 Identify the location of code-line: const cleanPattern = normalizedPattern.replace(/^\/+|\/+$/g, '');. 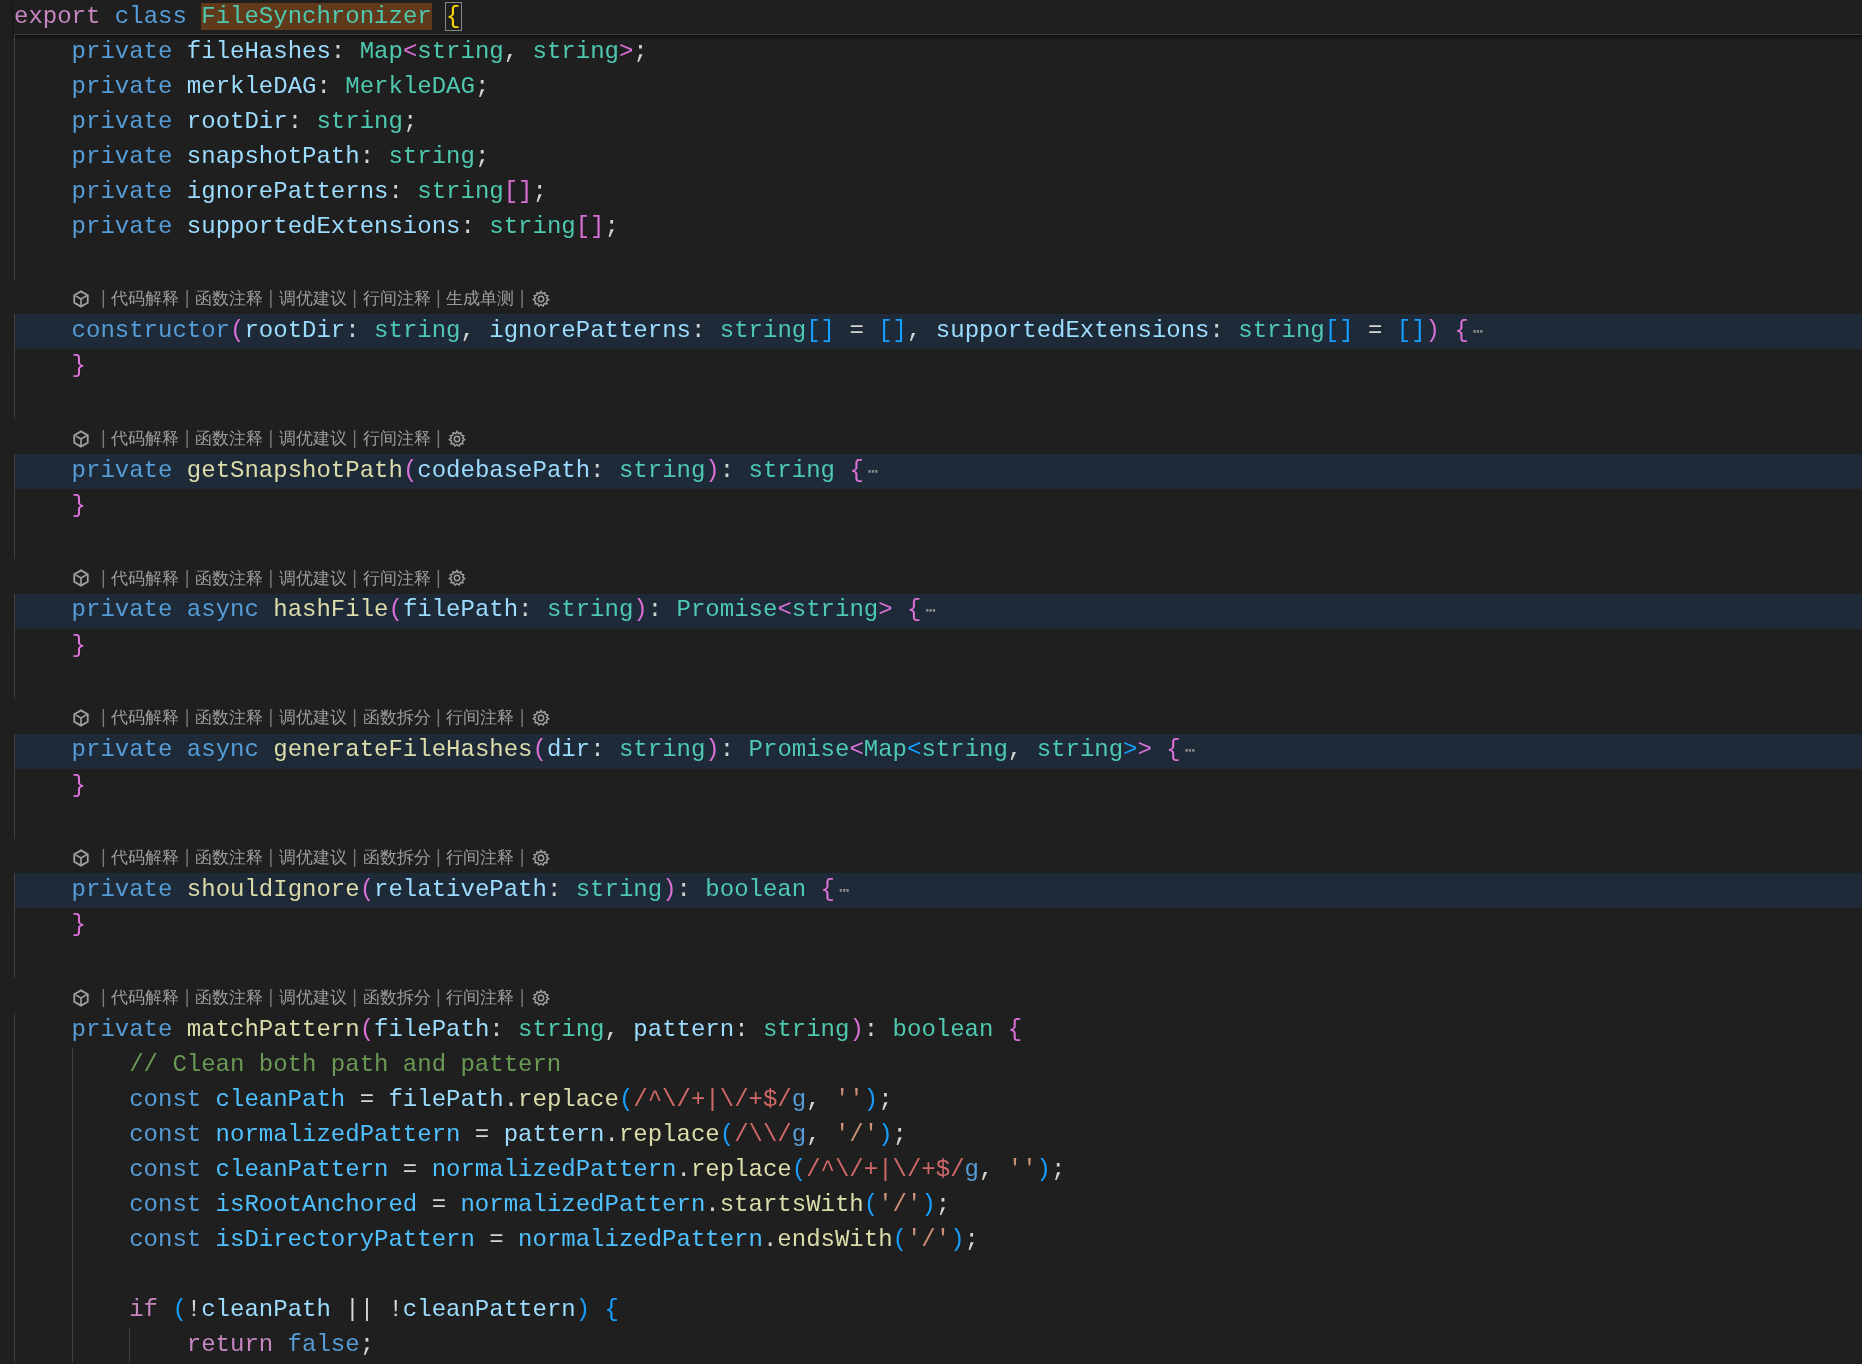
(597, 1169).